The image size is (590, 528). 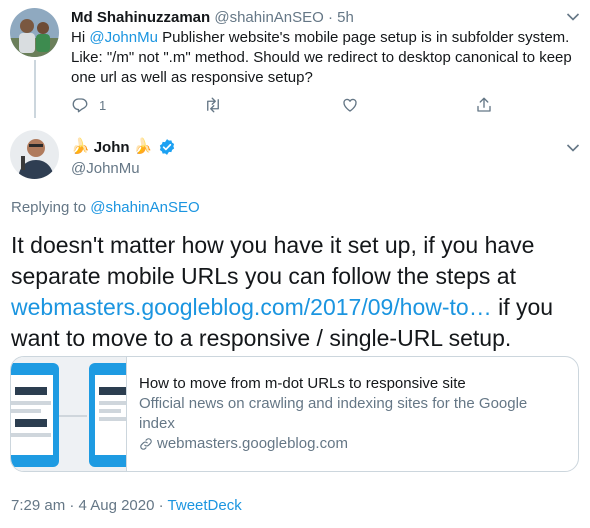 What do you see at coordinates (123, 37) in the screenshot?
I see `mention-link: @JohnMu` at bounding box center [123, 37].